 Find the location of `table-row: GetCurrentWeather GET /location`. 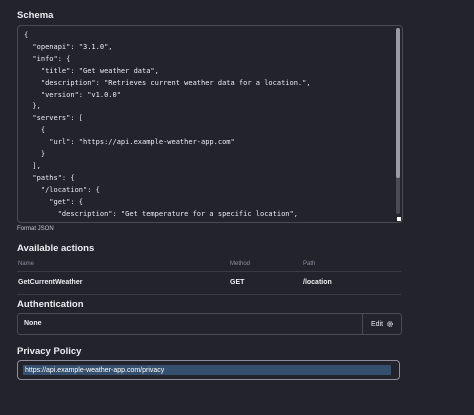

table-row: GetCurrentWeather GET /location is located at coordinates (209, 283).